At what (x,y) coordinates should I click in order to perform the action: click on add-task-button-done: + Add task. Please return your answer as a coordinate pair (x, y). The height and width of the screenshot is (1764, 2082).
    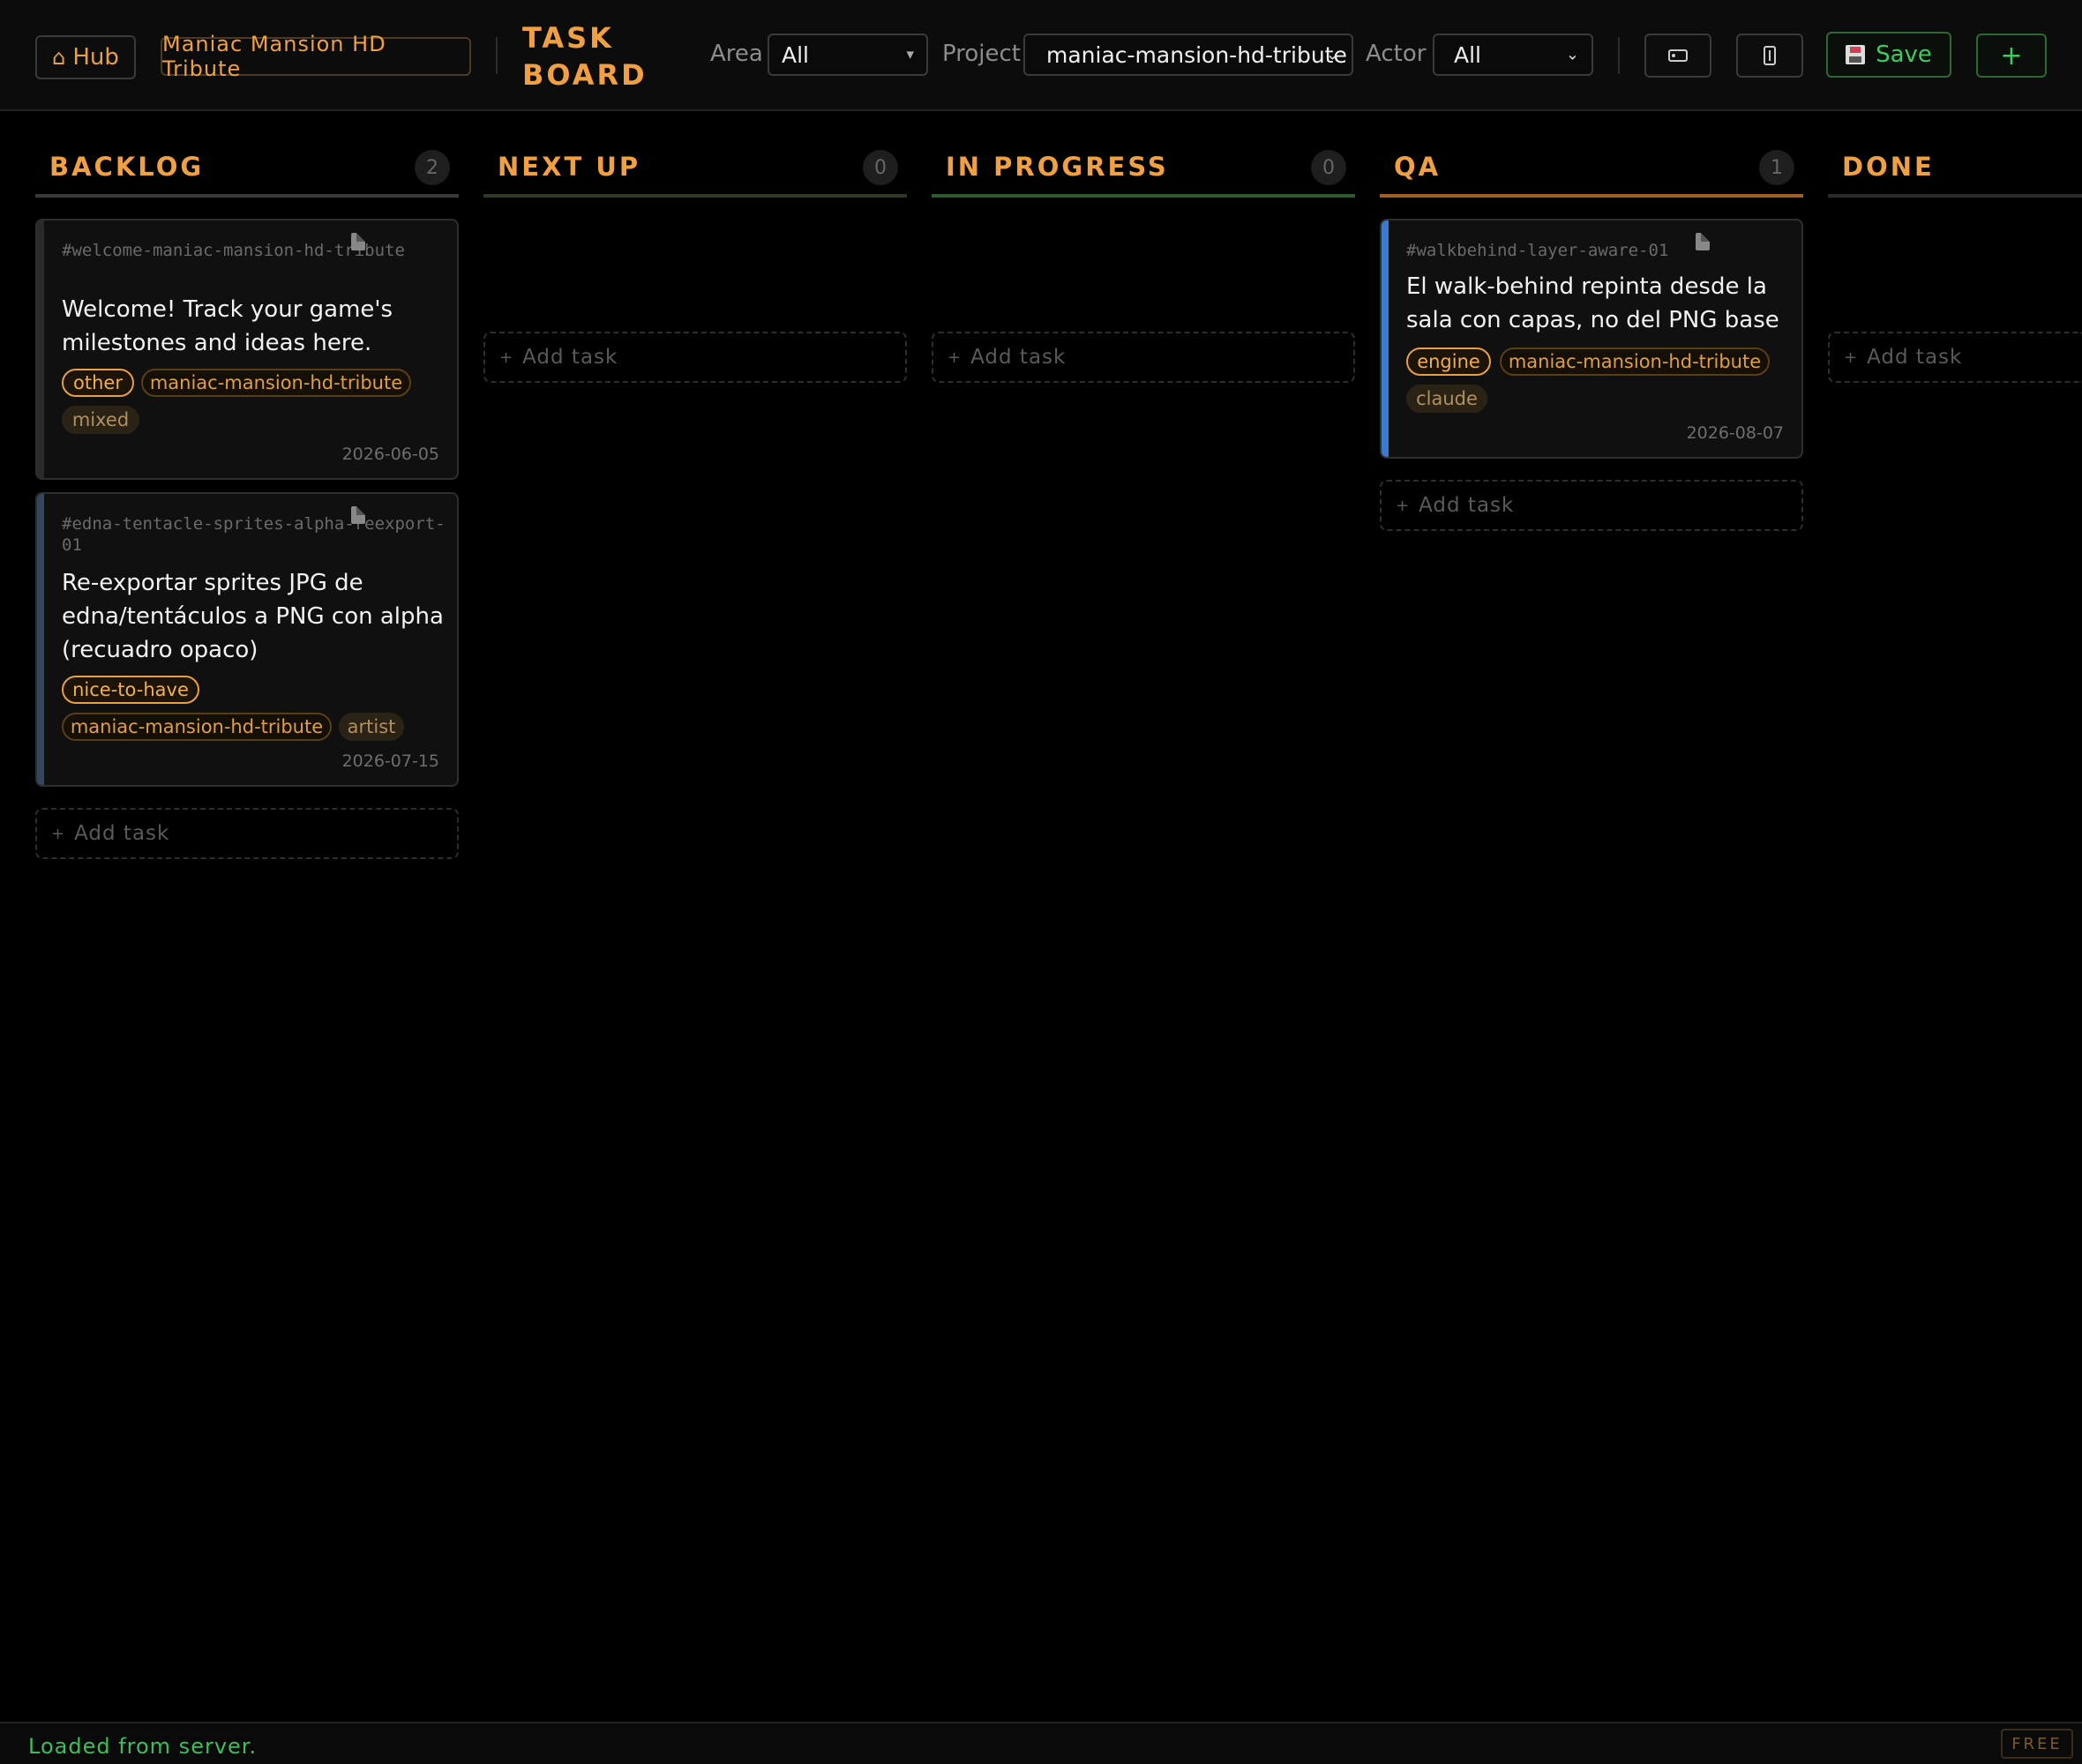
    Looking at the image, I should click on (1955, 357).